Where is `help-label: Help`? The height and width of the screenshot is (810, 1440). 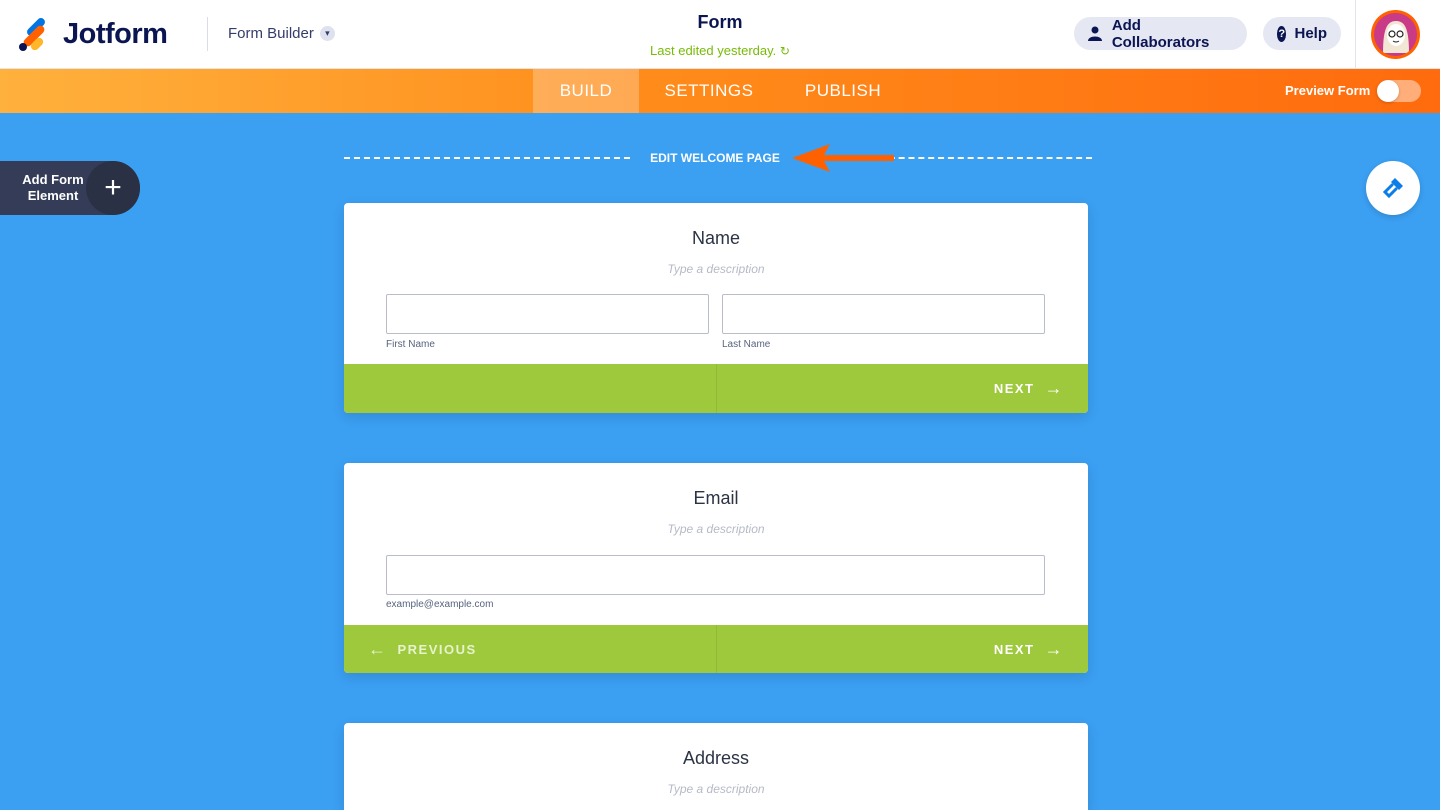
help-label: Help is located at coordinates (1310, 33).